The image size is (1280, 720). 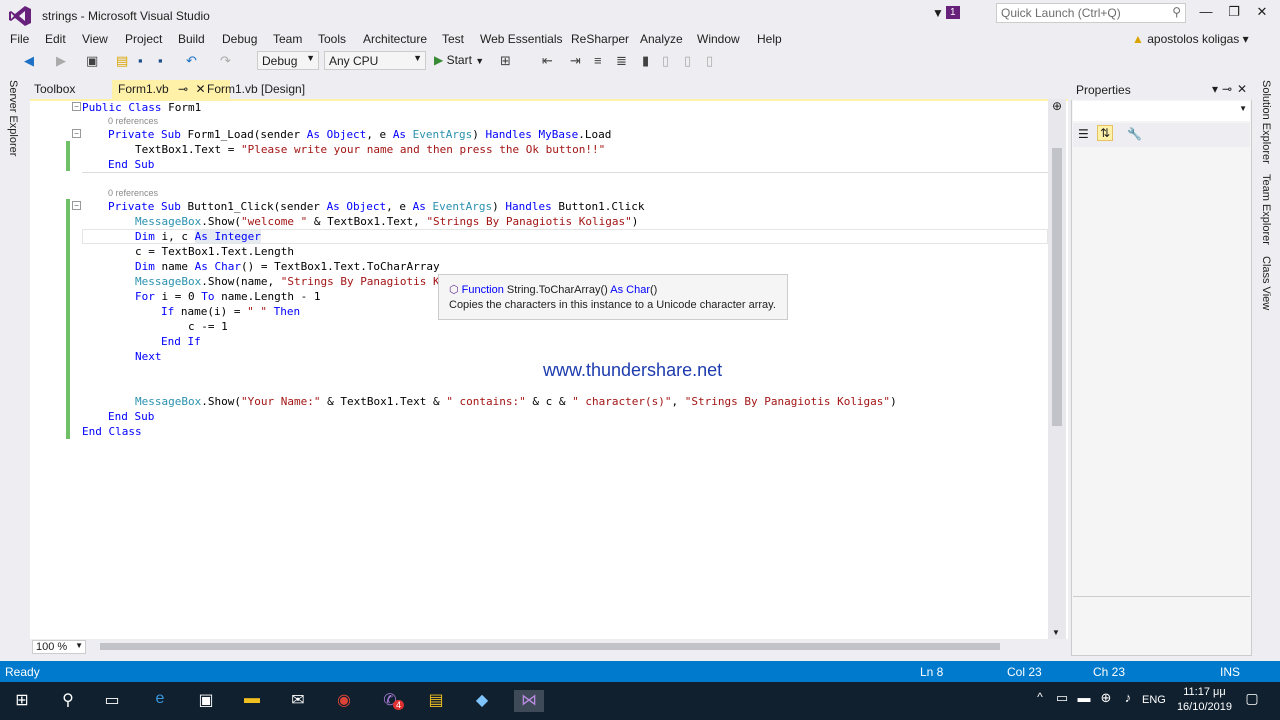 I want to click on user-account: ▲ apostolos koligas ▾, so click(x=1190, y=39).